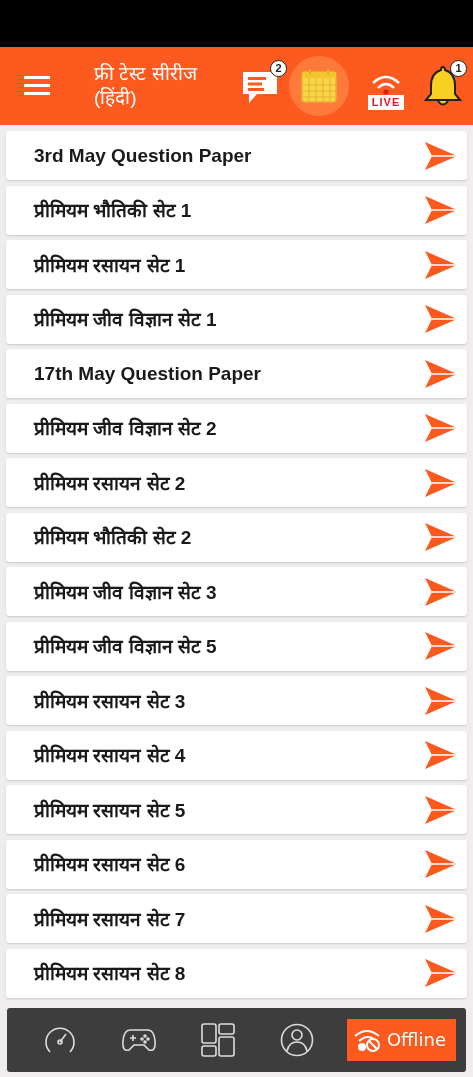  I want to click on paper-item: प्रीमियम भौतिकी सेट 1, so click(236, 210).